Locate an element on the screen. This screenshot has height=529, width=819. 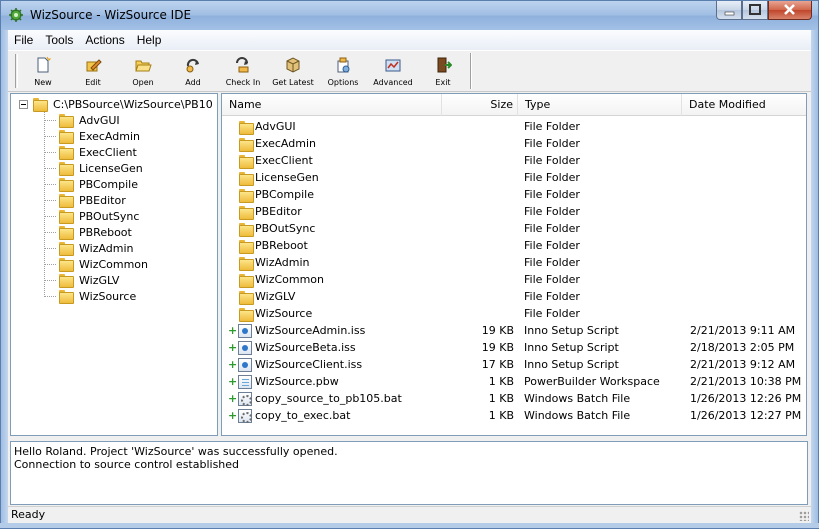
tree-item-label: PBOutSync is located at coordinates (109, 216).